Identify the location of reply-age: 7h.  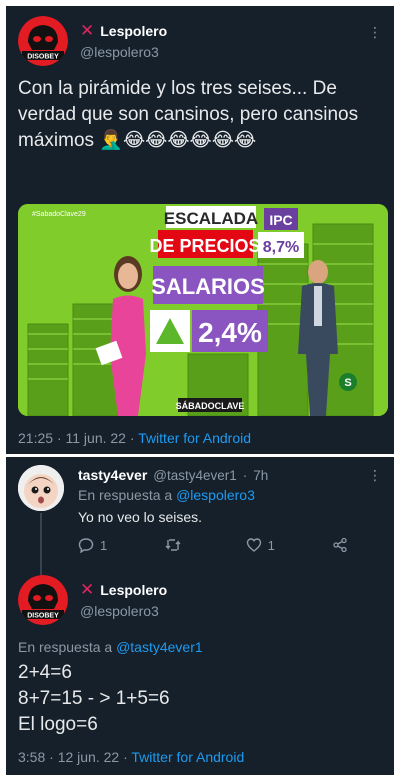
(261, 475).